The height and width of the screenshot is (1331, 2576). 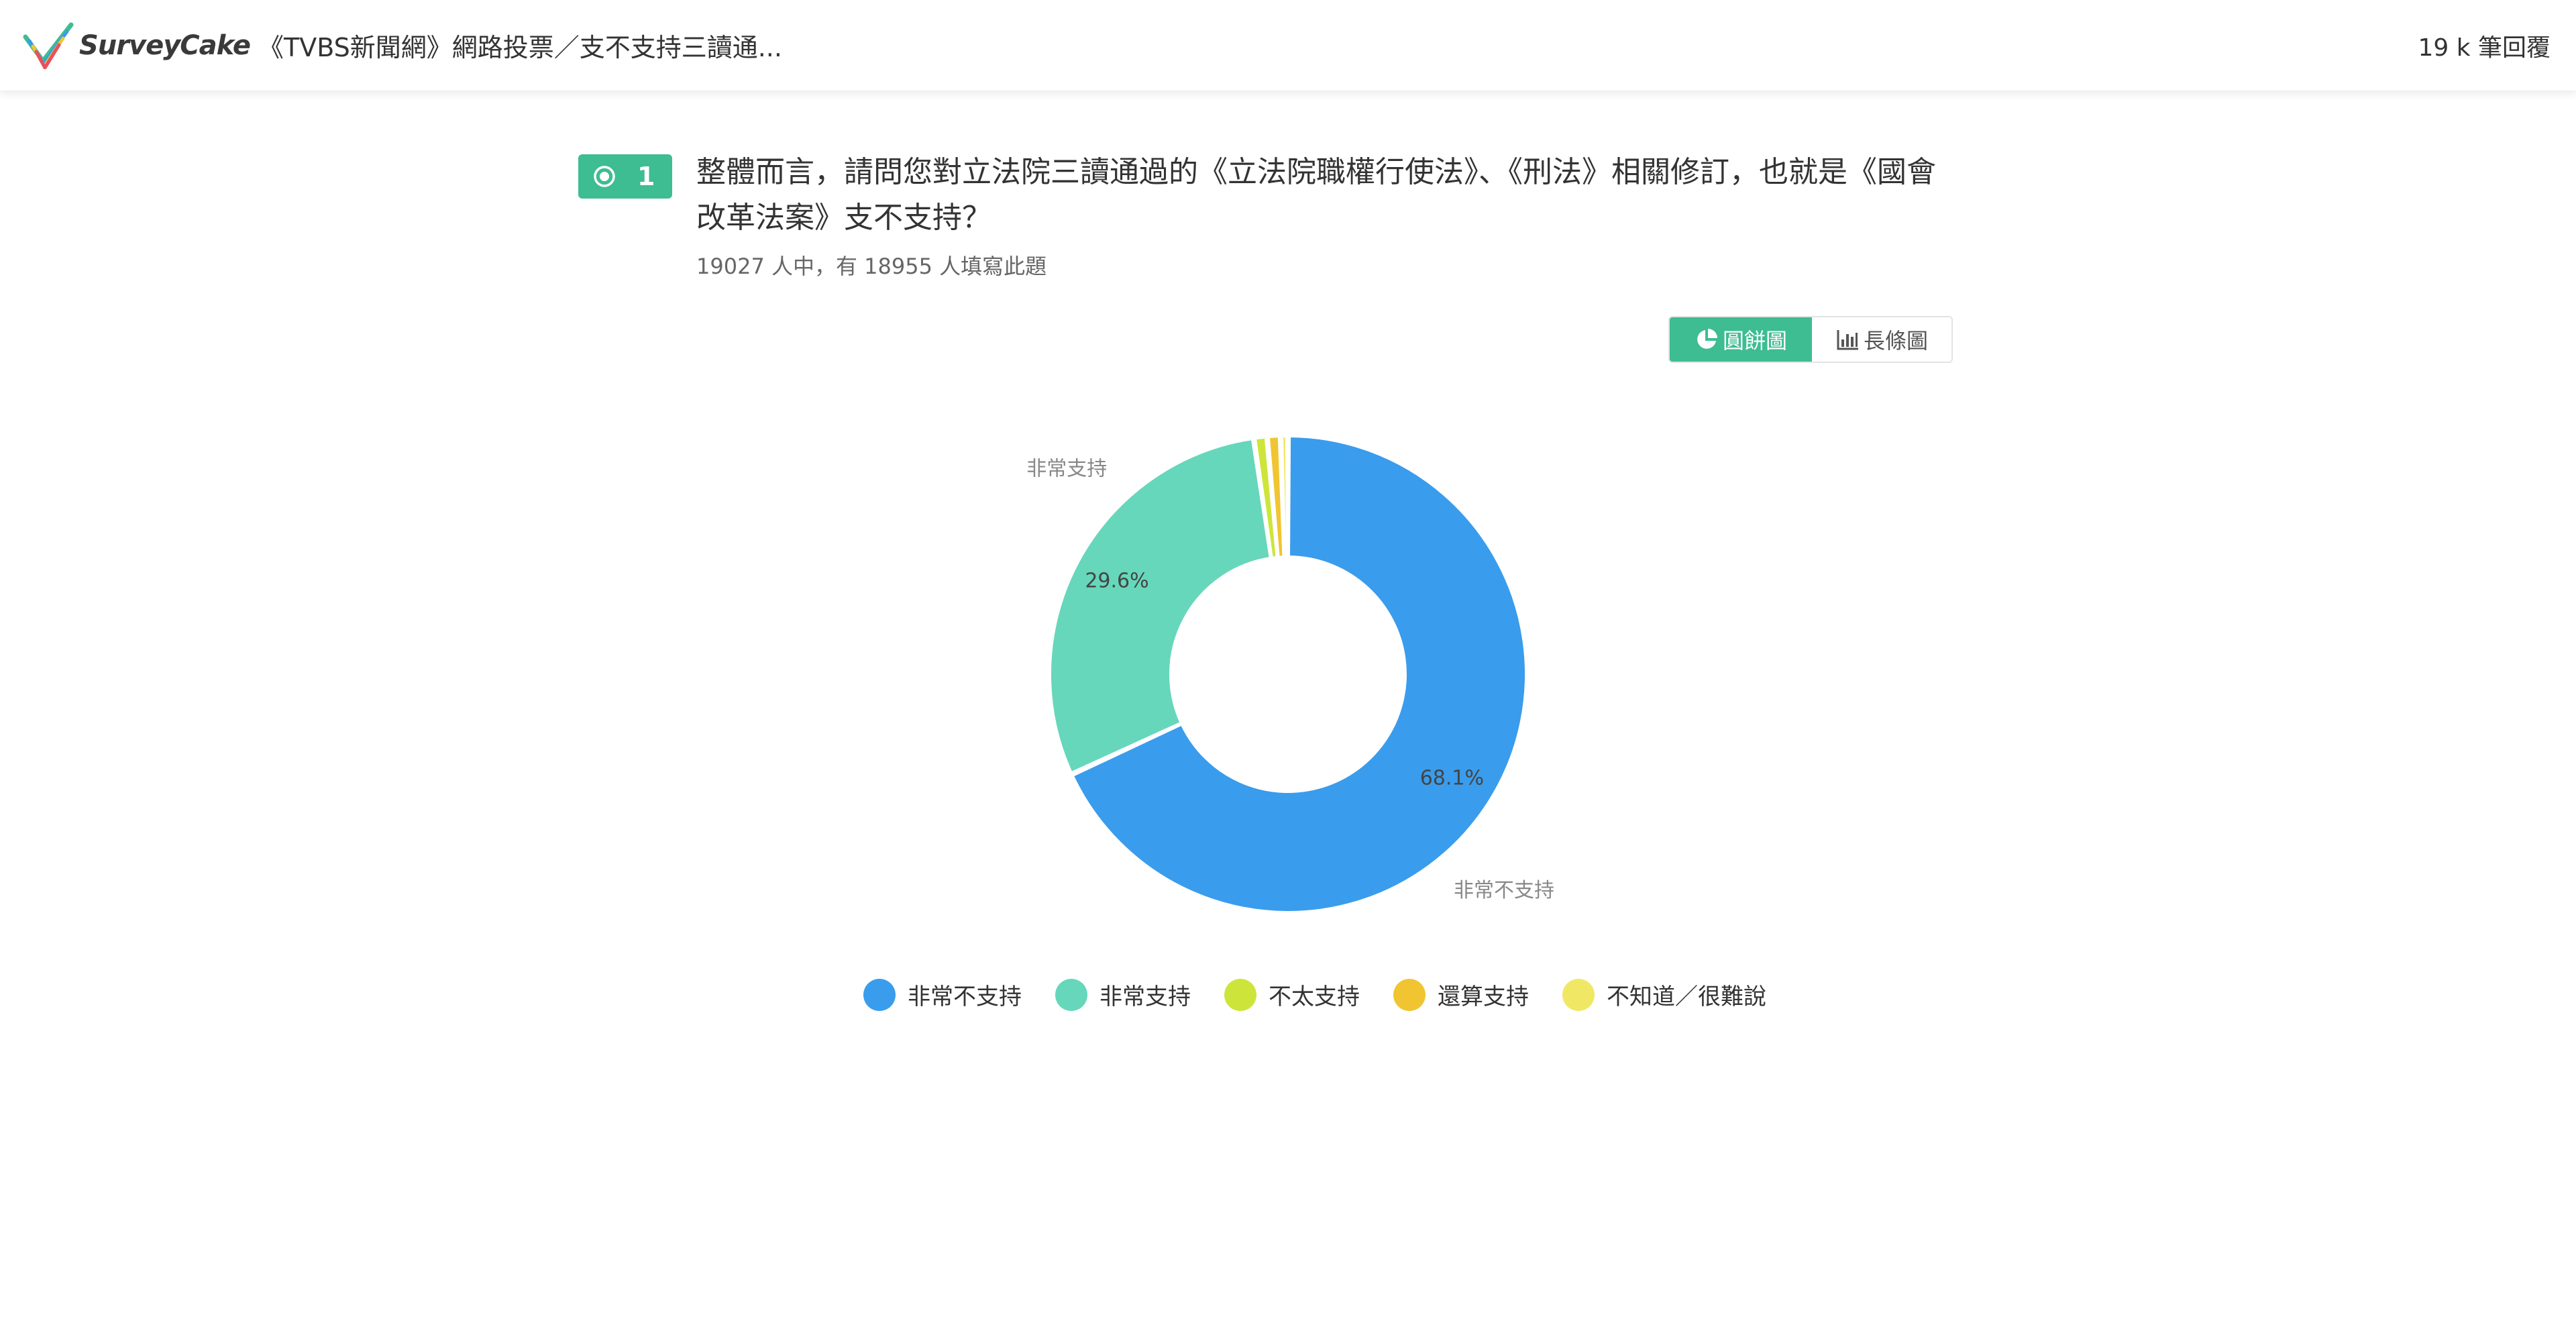 What do you see at coordinates (604, 176) in the screenshot?
I see `radio-icon` at bounding box center [604, 176].